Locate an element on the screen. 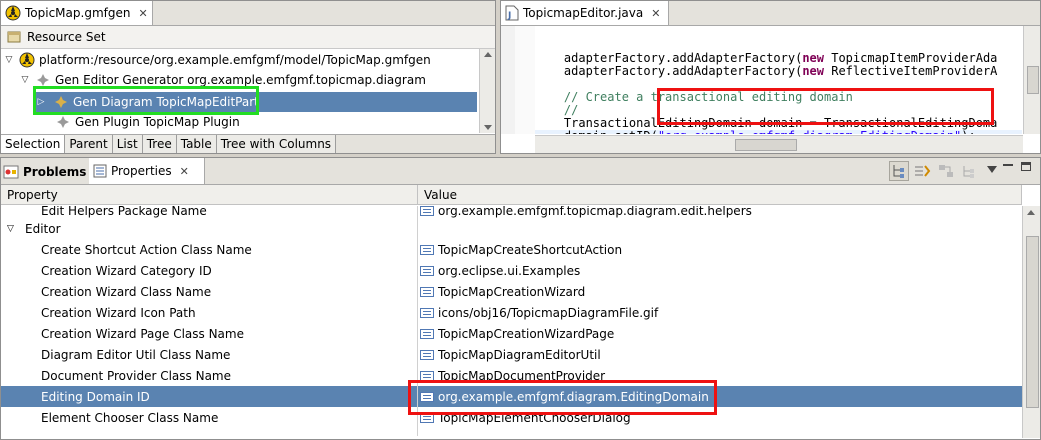 The height and width of the screenshot is (440, 1041). tab-tree-with-columns: Tree with Columns is located at coordinates (276, 144).